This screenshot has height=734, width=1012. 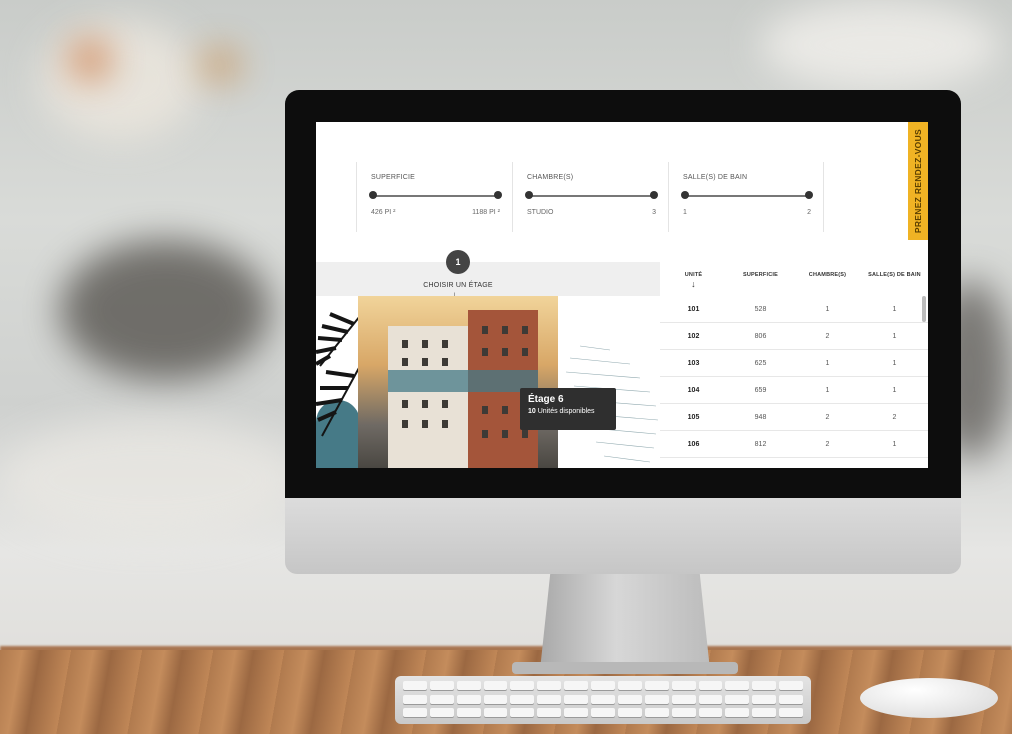 I want to click on imac-chin, so click(x=623, y=536).